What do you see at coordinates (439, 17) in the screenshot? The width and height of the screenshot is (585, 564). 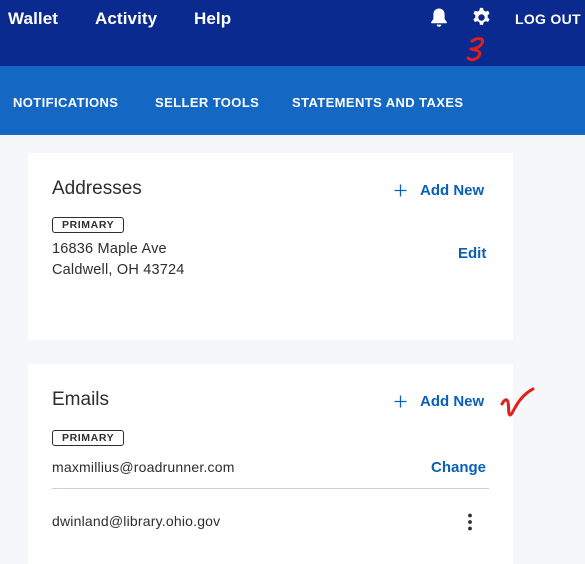 I see `bell-icon` at bounding box center [439, 17].